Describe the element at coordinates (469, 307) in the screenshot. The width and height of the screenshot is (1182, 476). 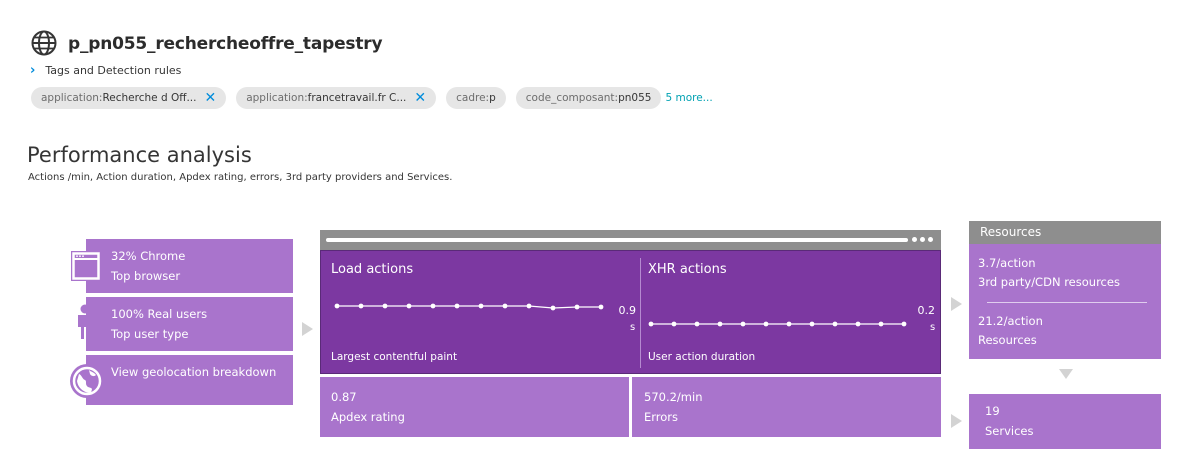
I see `load-actions-sparkline` at that location.